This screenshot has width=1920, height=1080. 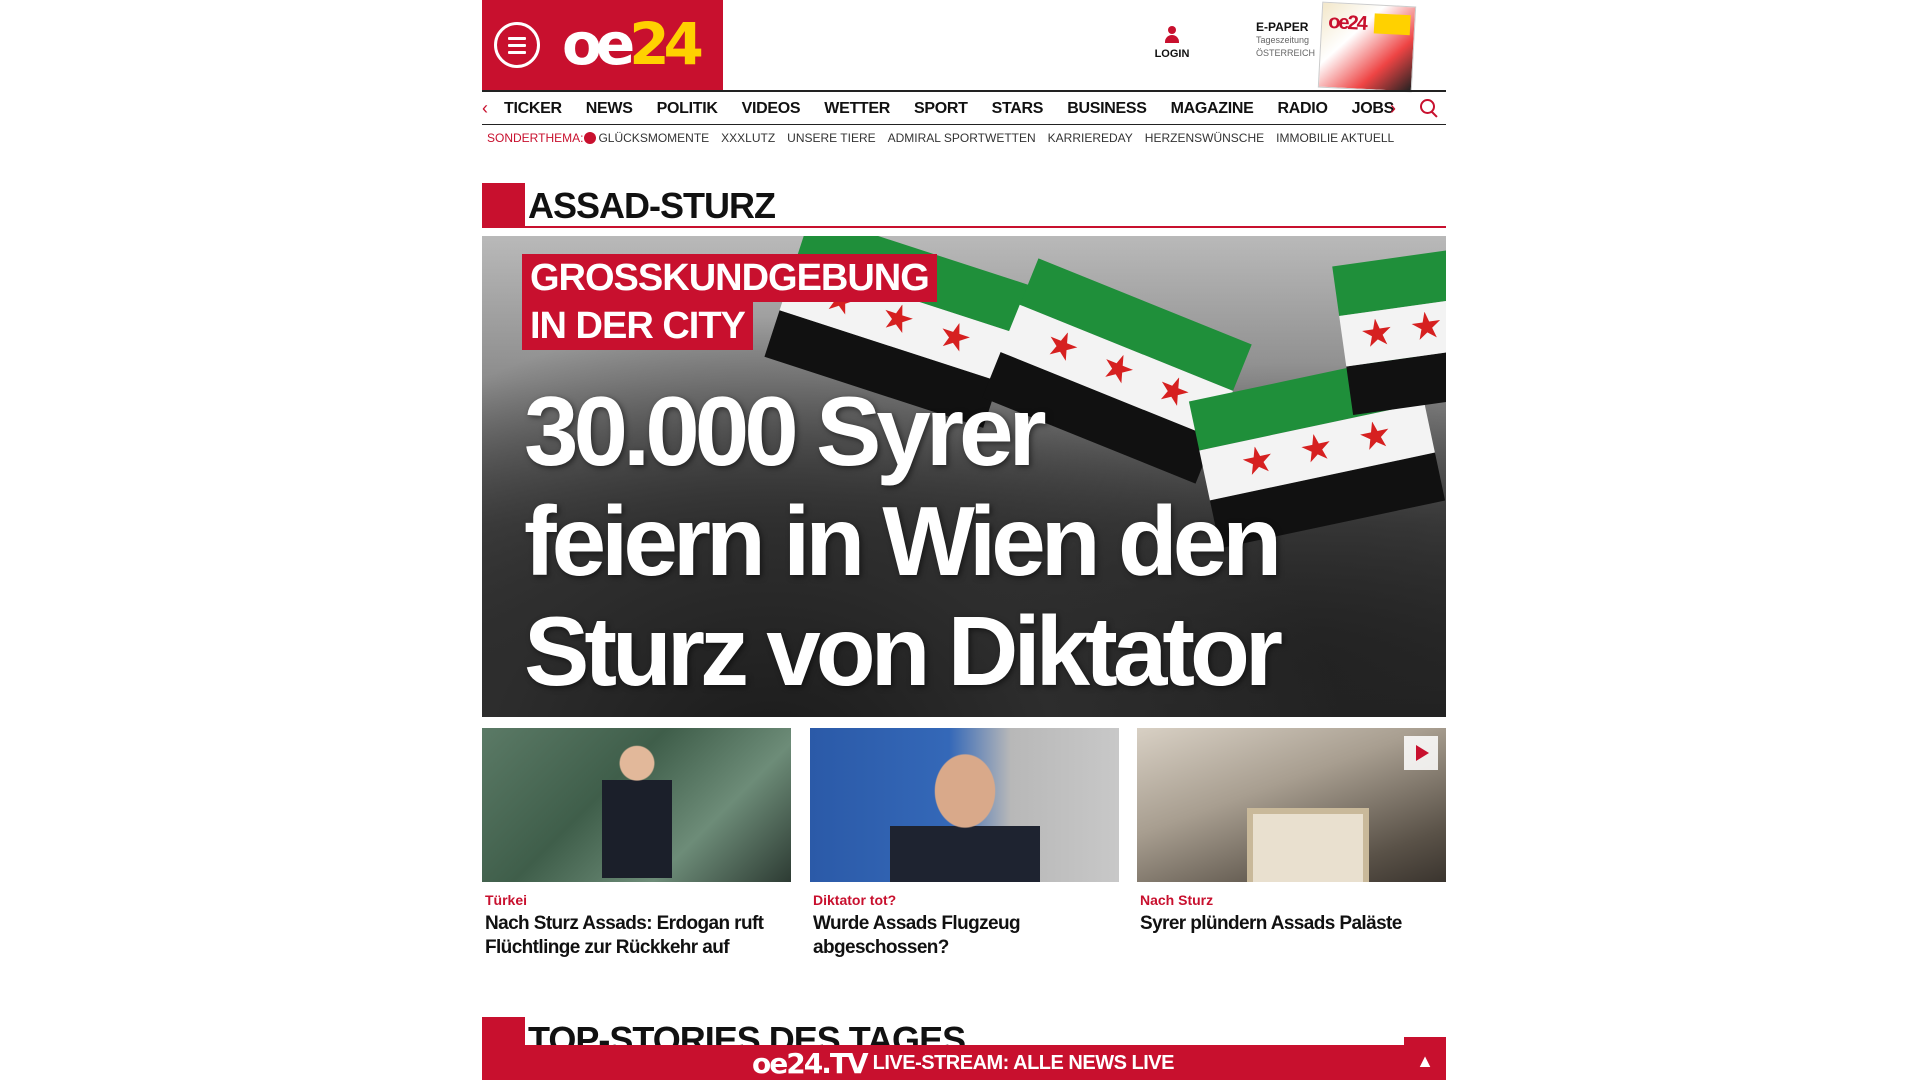 I want to click on section-title: ASSAD-STURZ, so click(x=652, y=206).